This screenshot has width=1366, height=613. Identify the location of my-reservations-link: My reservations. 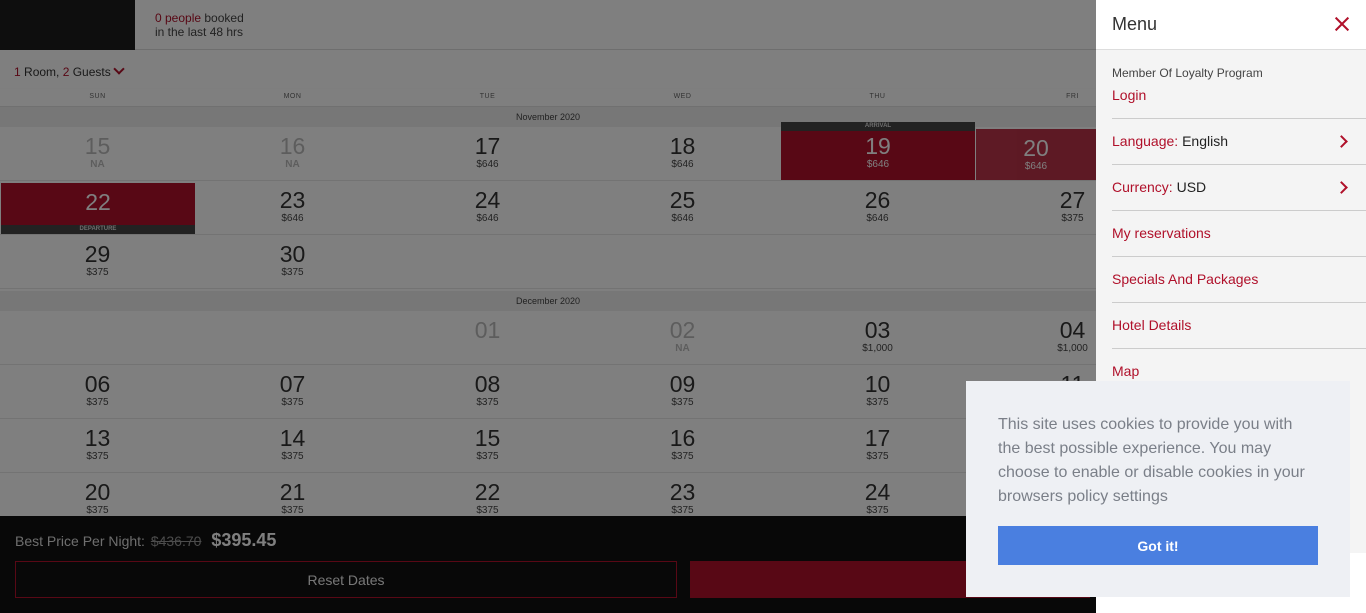
(1239, 233).